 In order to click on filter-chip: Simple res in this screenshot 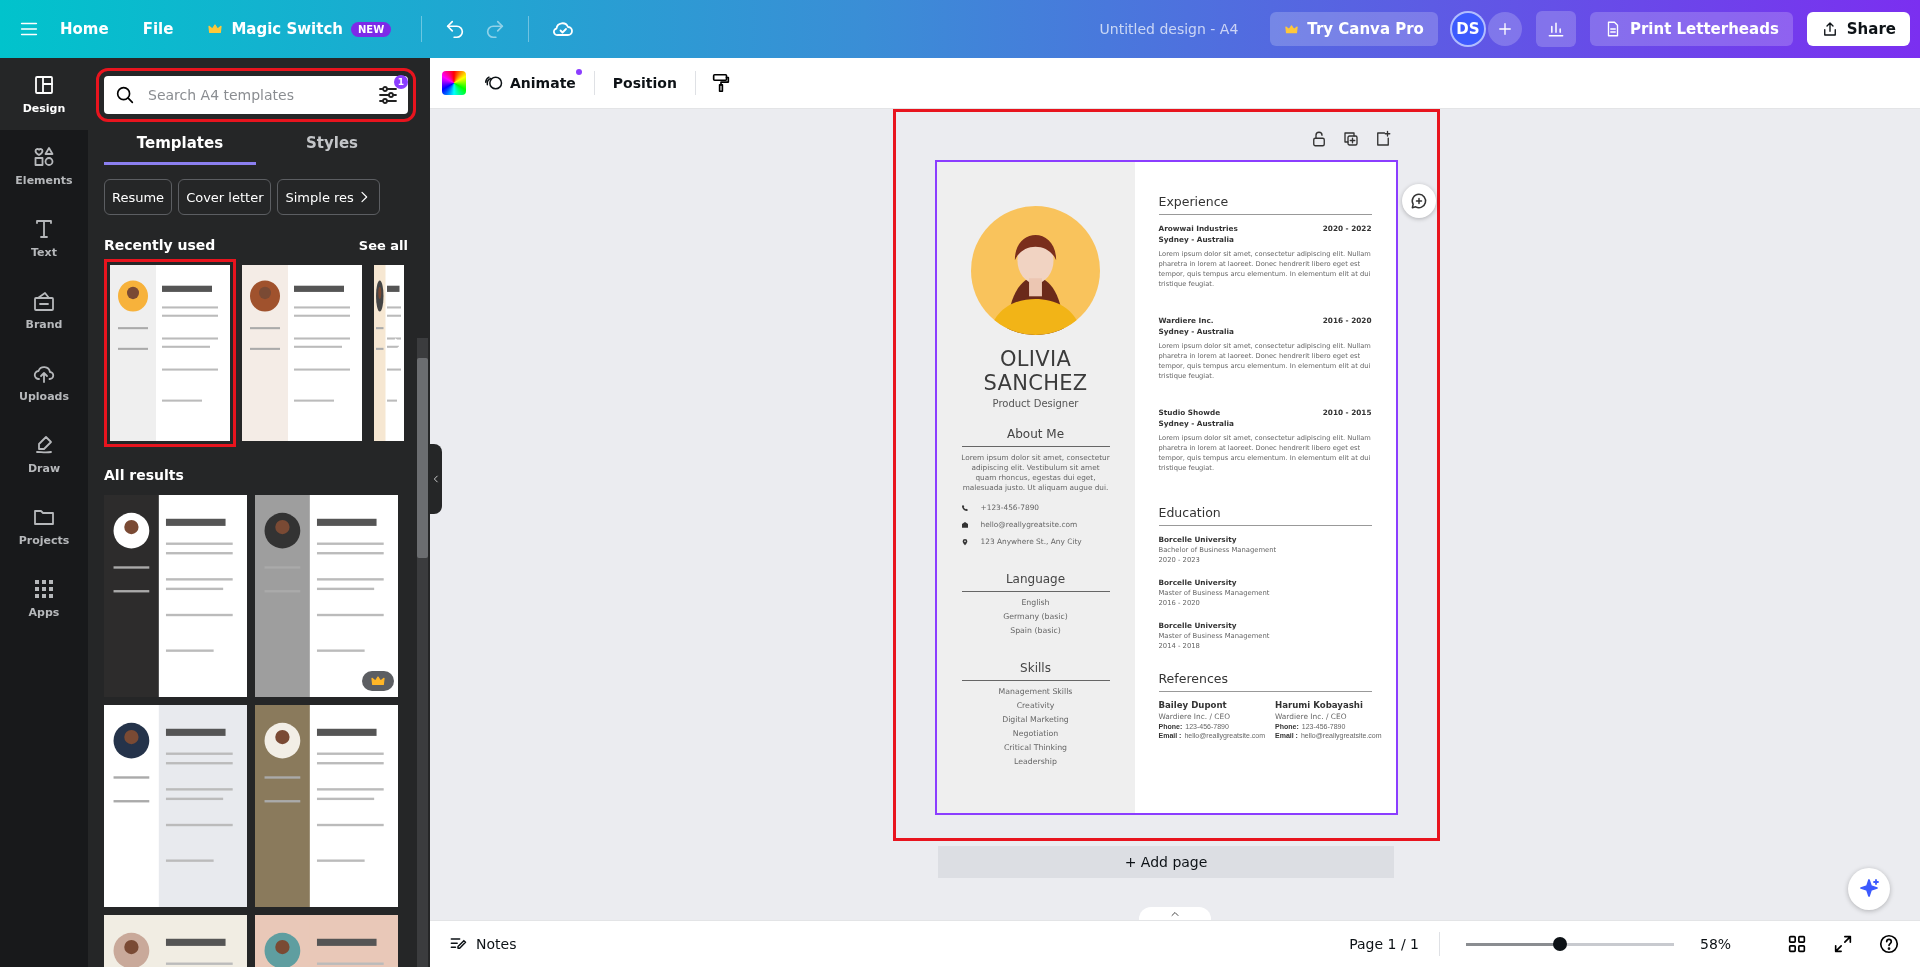, I will do `click(328, 197)`.